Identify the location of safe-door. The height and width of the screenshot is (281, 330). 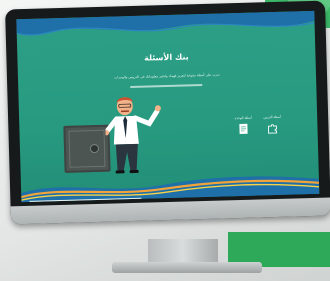
(87, 148).